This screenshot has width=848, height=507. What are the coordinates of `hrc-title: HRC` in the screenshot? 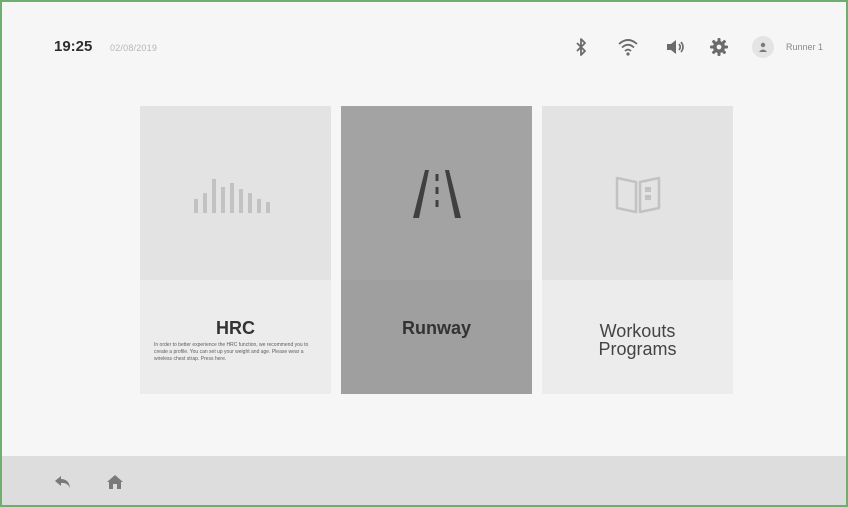 It's located at (235, 328).